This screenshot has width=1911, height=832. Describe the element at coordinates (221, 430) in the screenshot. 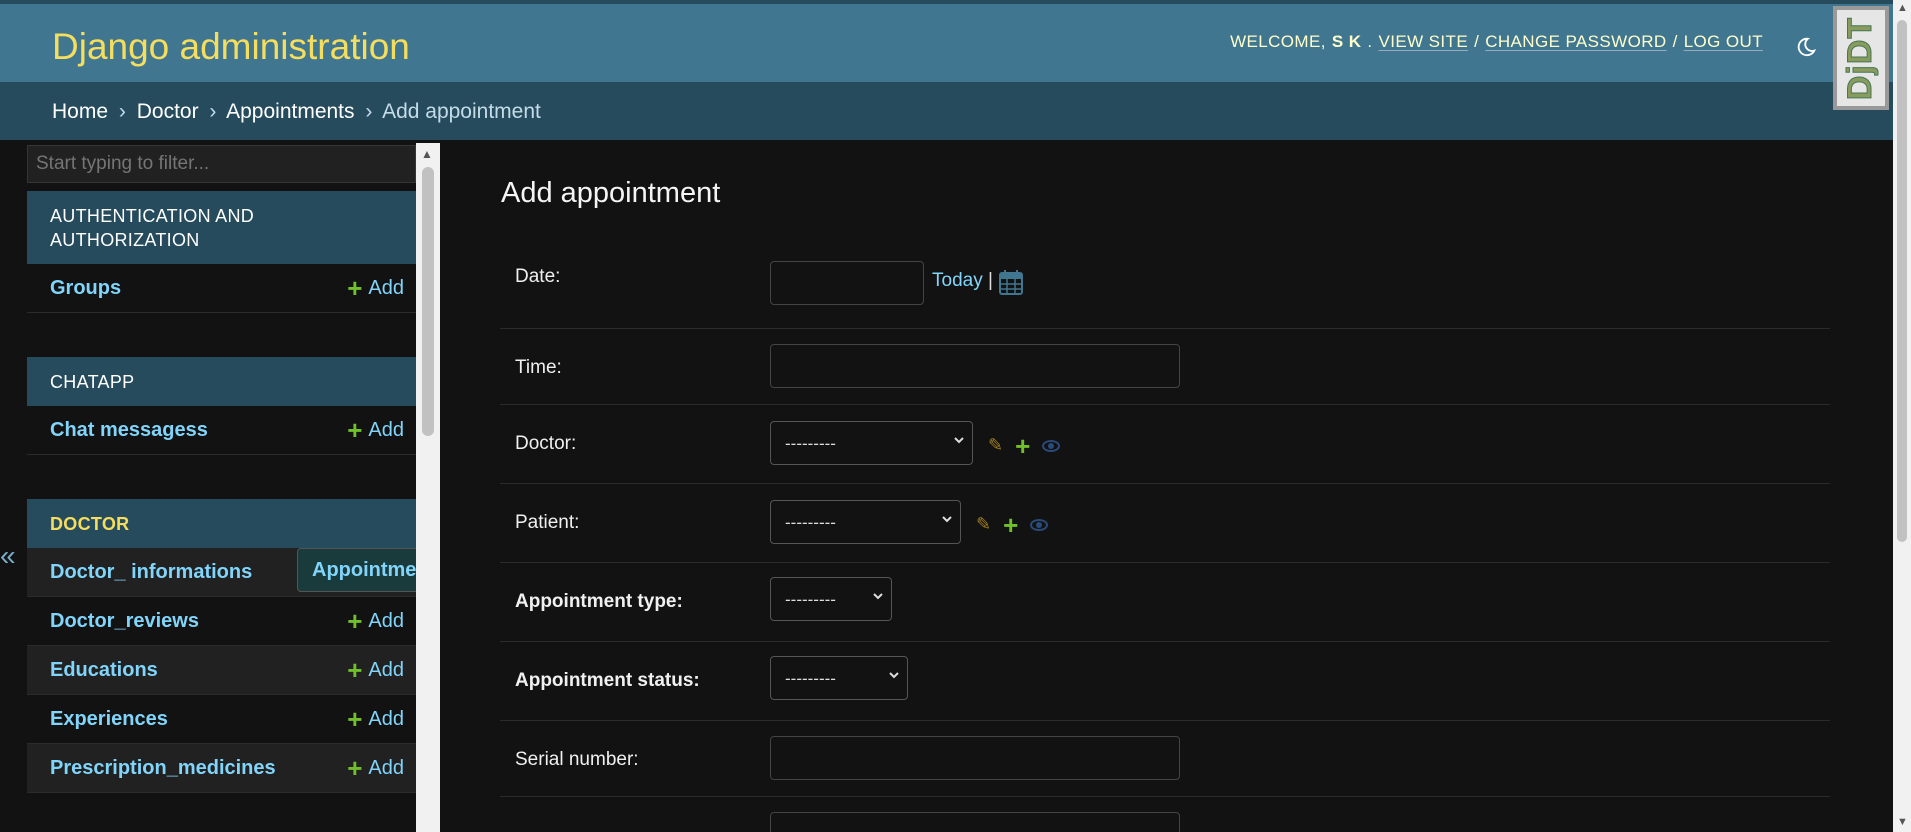

I see `sidebar-item-chat-messagess: Chat messagess + Add` at that location.